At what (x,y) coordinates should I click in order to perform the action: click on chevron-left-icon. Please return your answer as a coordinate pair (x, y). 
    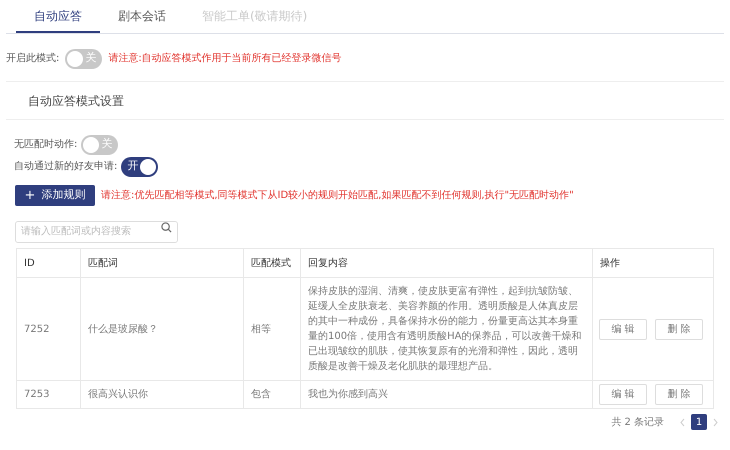
    Looking at the image, I should click on (682, 422).